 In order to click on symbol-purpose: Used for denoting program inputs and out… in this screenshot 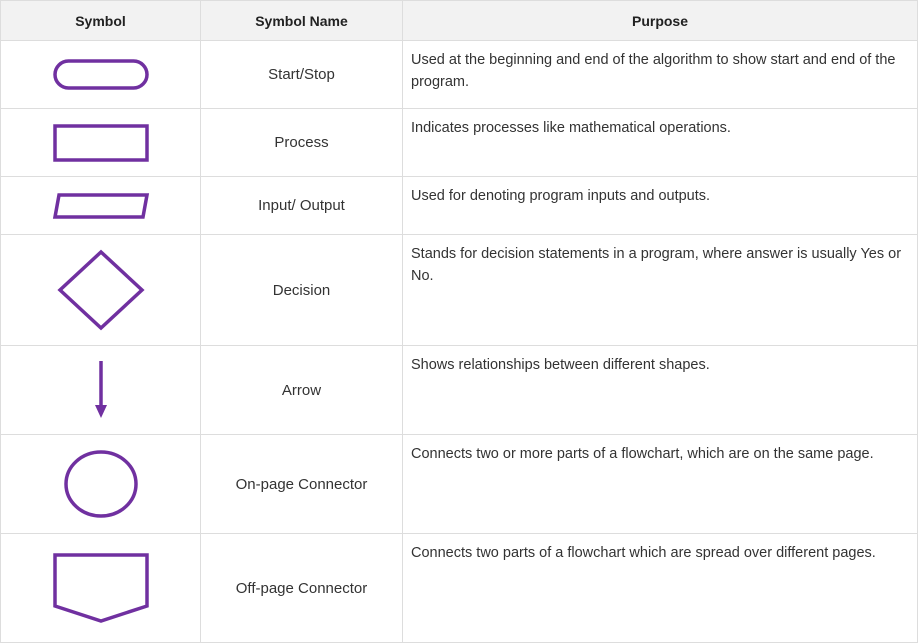, I will do `click(660, 205)`.